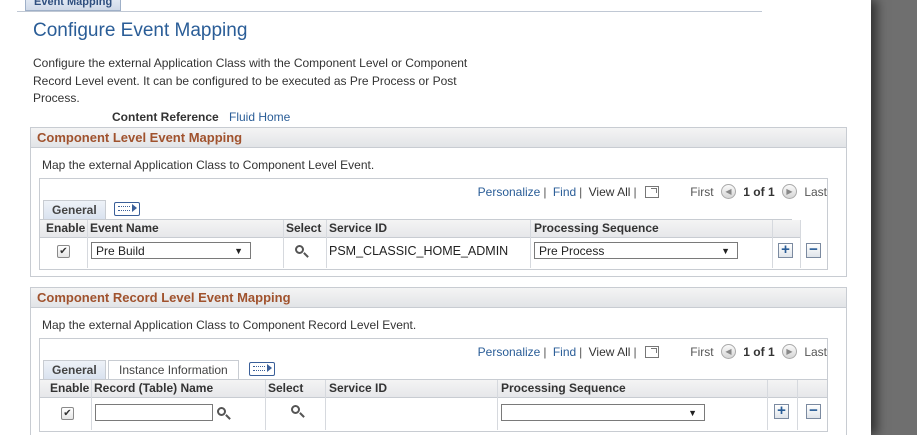 The height and width of the screenshot is (435, 917). Describe the element at coordinates (438, 138) in the screenshot. I see `component-level-header: Component Level Event Mapping` at that location.